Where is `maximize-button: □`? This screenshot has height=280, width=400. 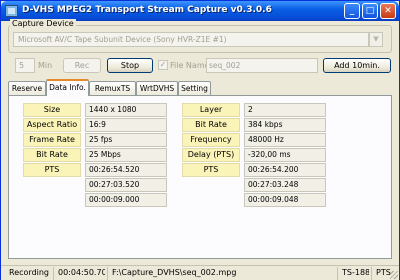 maximize-button: □ is located at coordinates (370, 11).